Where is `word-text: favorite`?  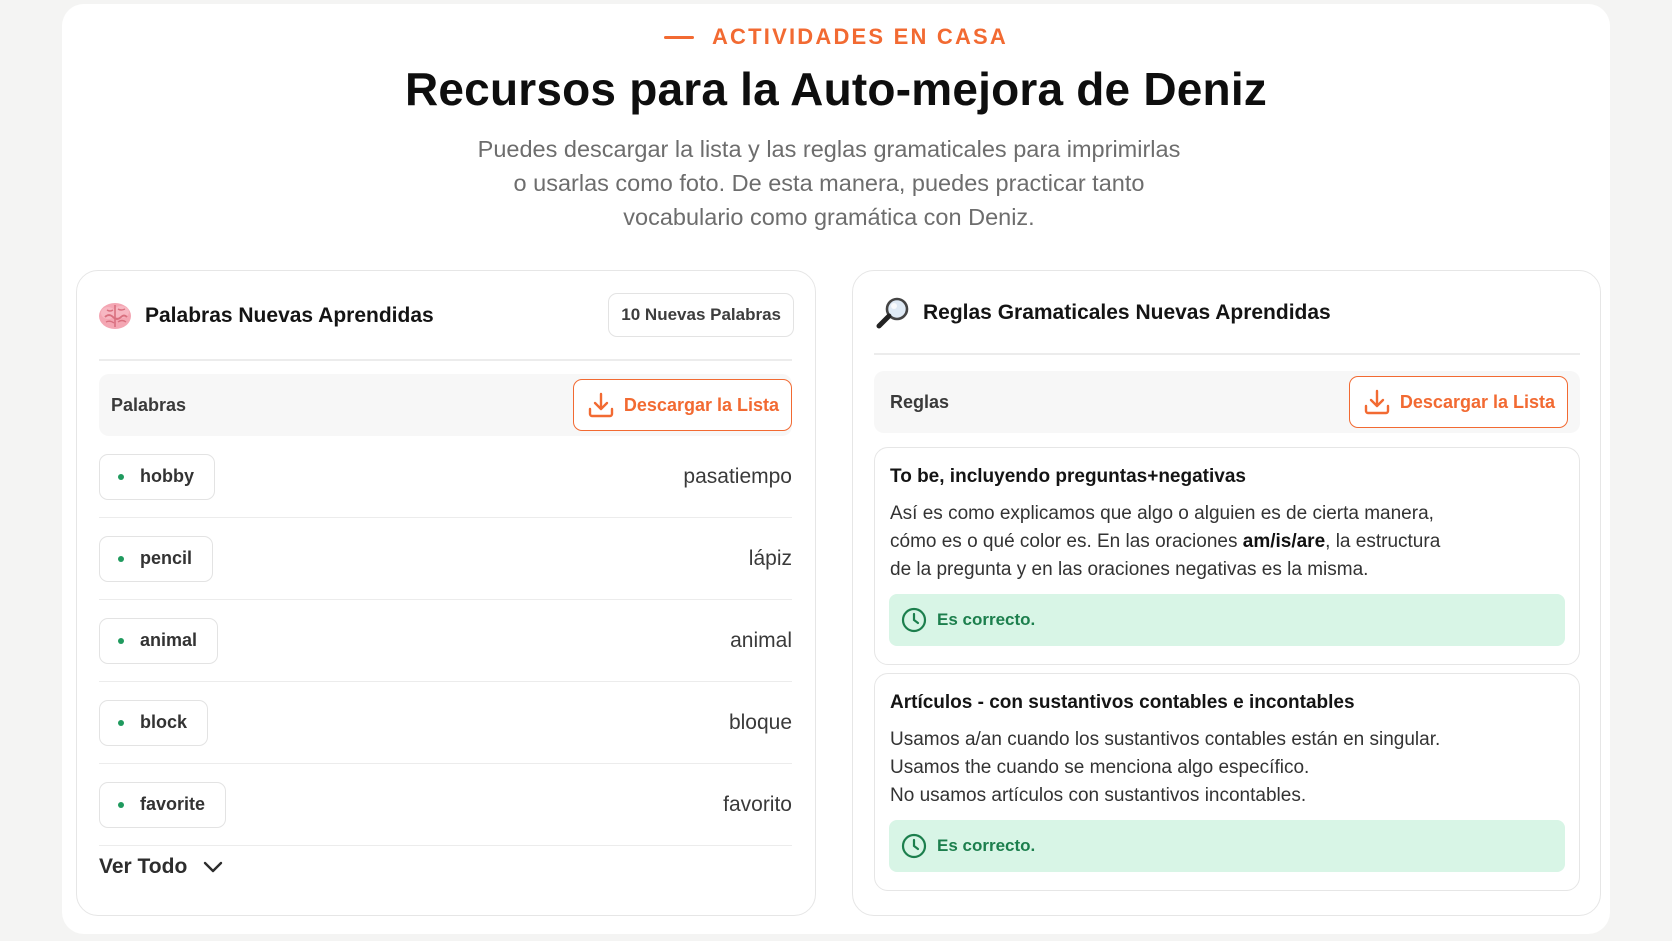 word-text: favorite is located at coordinates (173, 804).